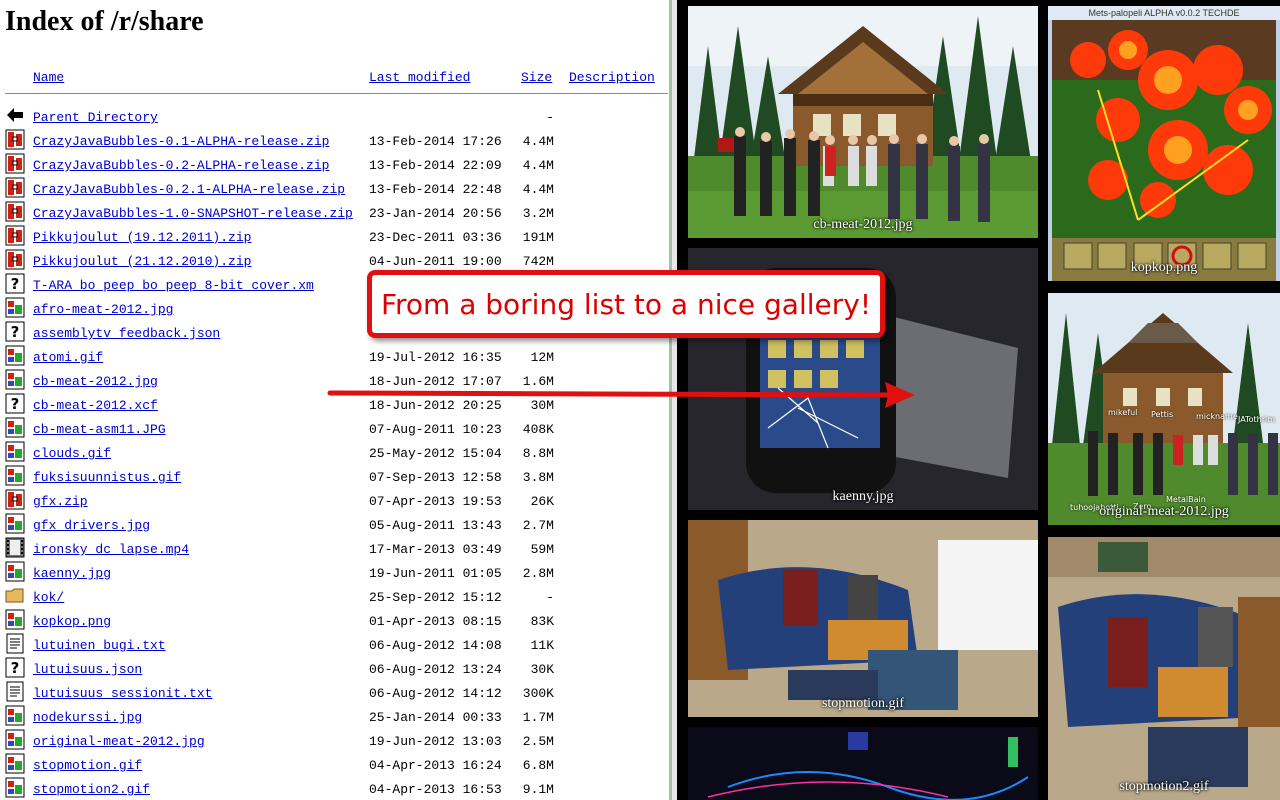 The width and height of the screenshot is (1280, 800). Describe the element at coordinates (87, 669) in the screenshot. I see `file-link: lutuisuus.json` at that location.